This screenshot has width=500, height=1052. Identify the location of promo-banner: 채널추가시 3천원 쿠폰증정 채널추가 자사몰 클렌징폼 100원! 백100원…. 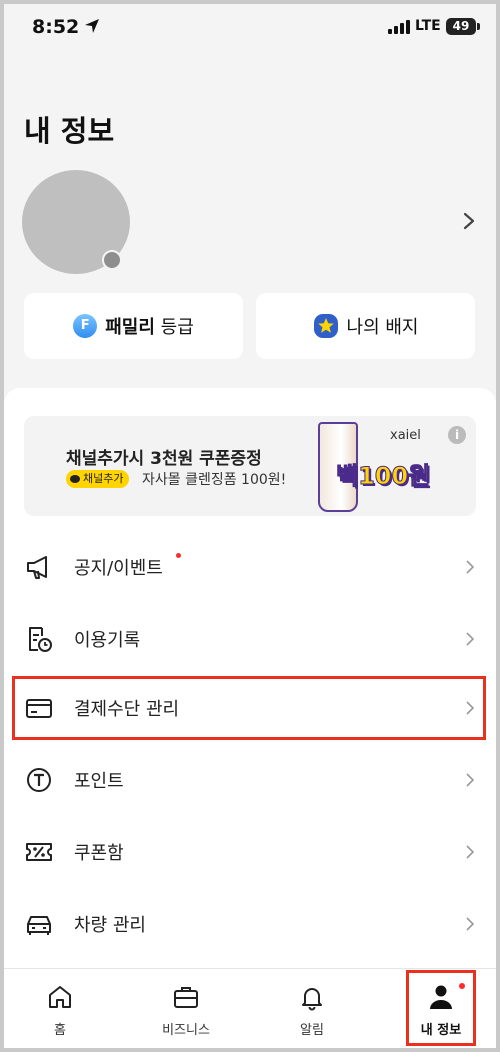
(250, 466).